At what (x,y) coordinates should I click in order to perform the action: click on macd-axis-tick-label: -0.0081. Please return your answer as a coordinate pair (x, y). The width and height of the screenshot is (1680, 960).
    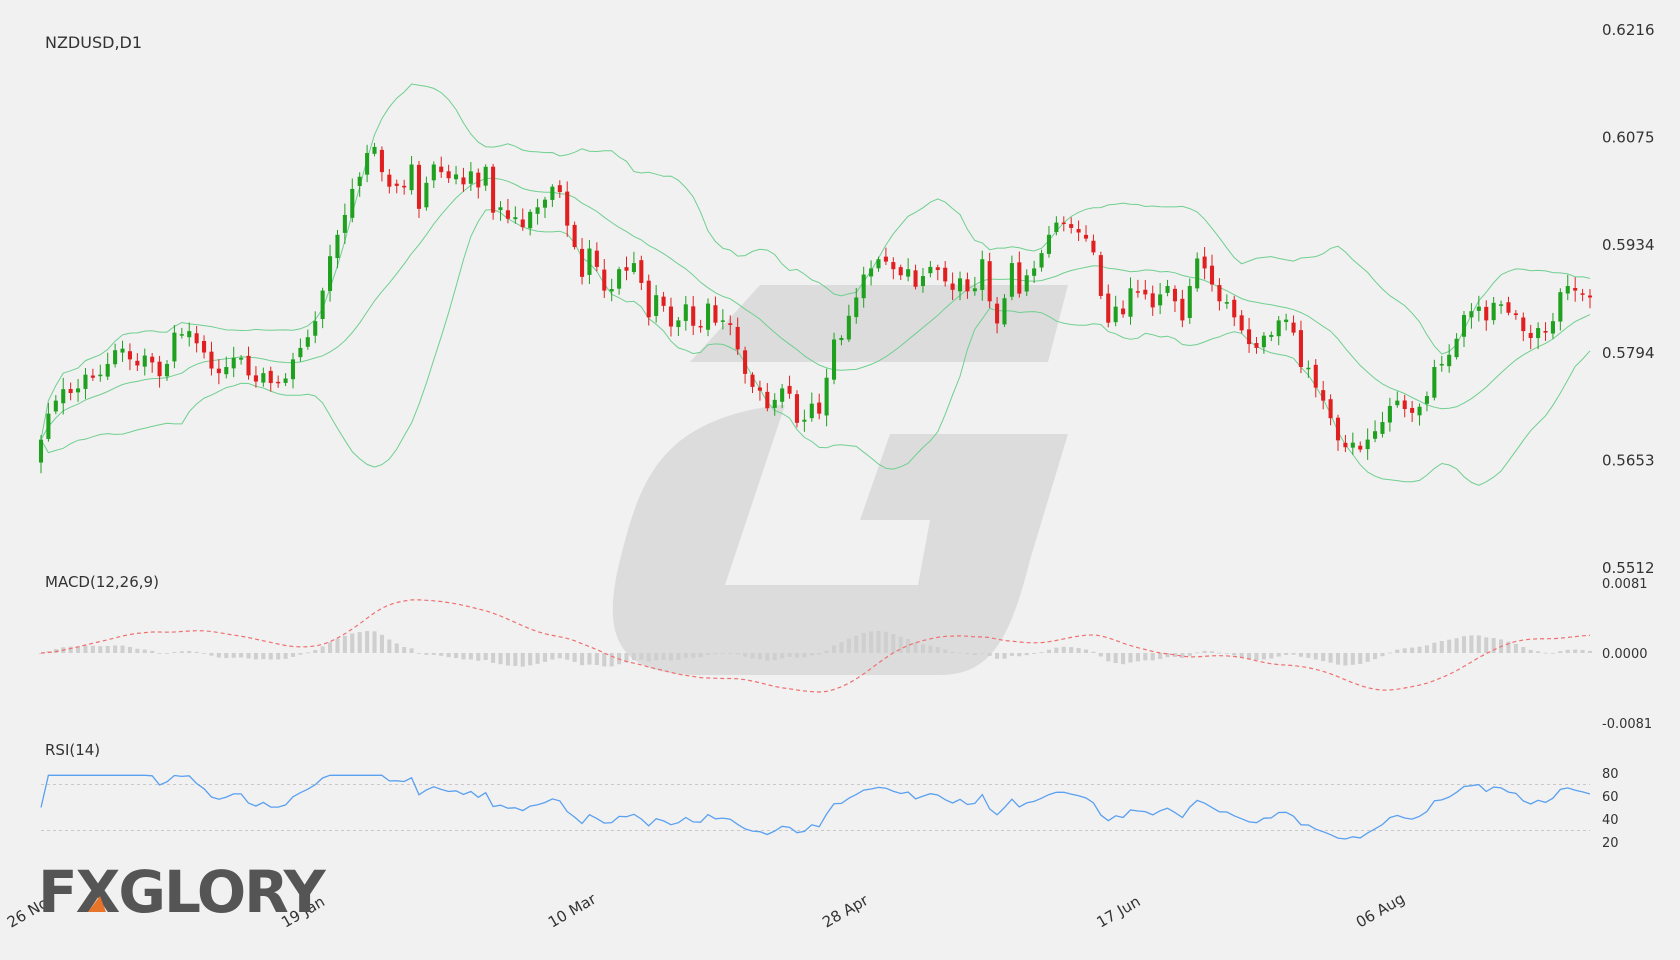
    Looking at the image, I should click on (1627, 724).